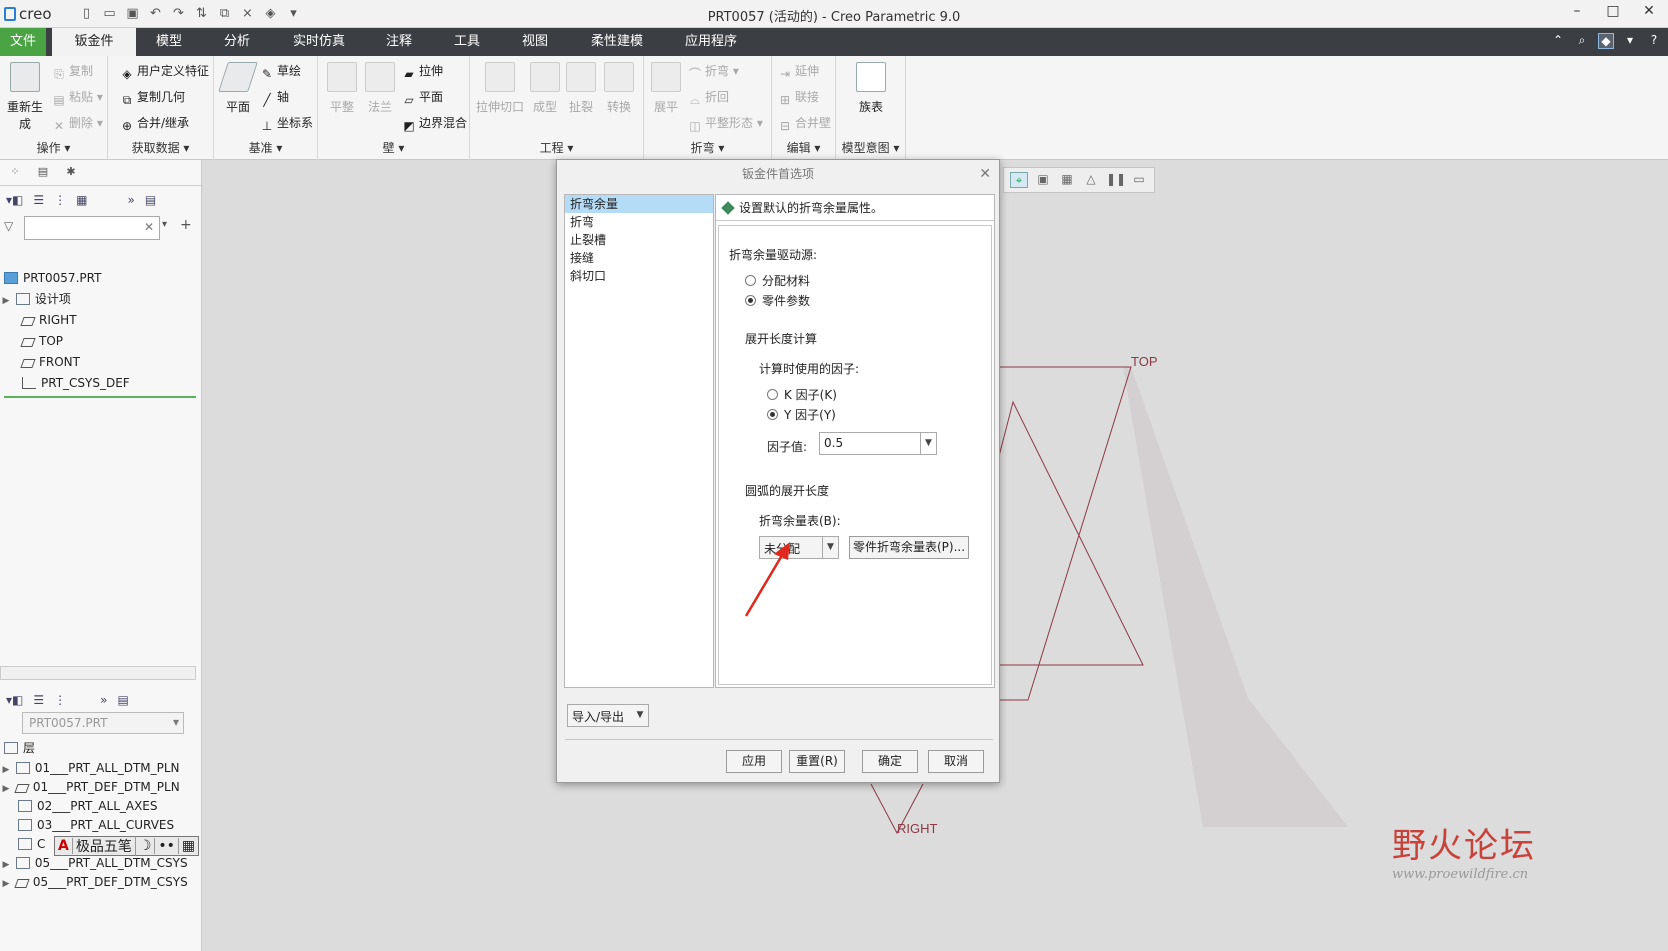  Describe the element at coordinates (101, 320) in the screenshot. I see `tree-item-right: RIGHT` at that location.